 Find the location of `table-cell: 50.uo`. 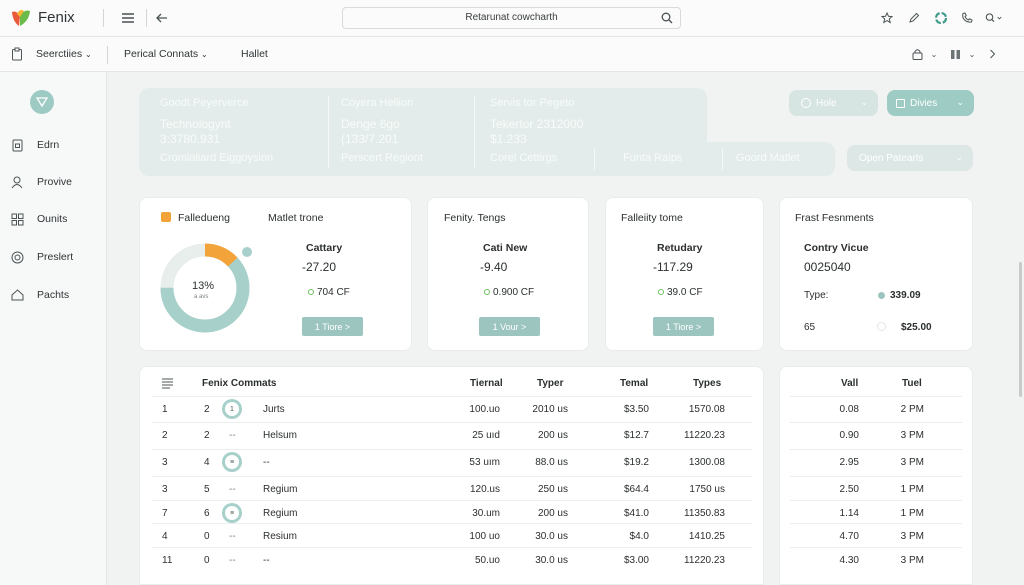

table-cell: 50.uo is located at coordinates (487, 560).